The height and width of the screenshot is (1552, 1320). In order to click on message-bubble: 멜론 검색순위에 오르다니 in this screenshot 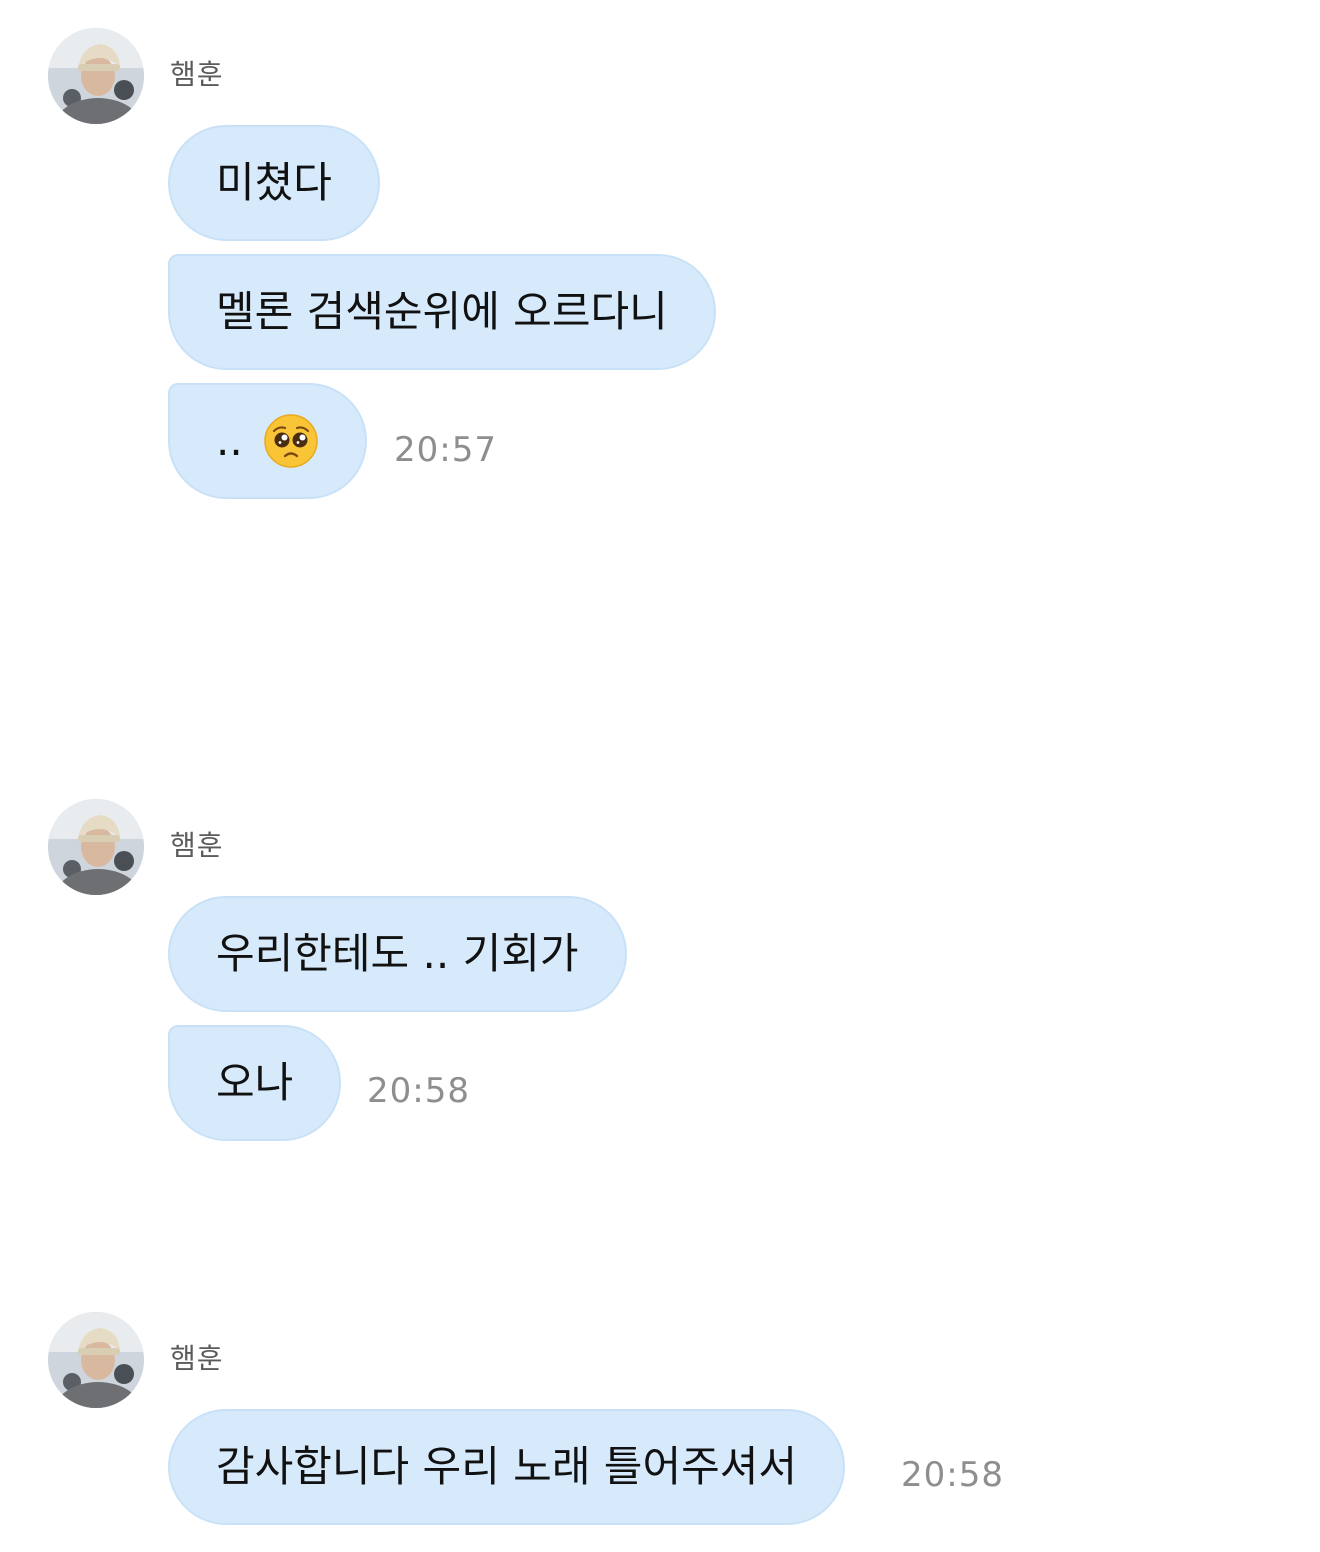, I will do `click(442, 312)`.